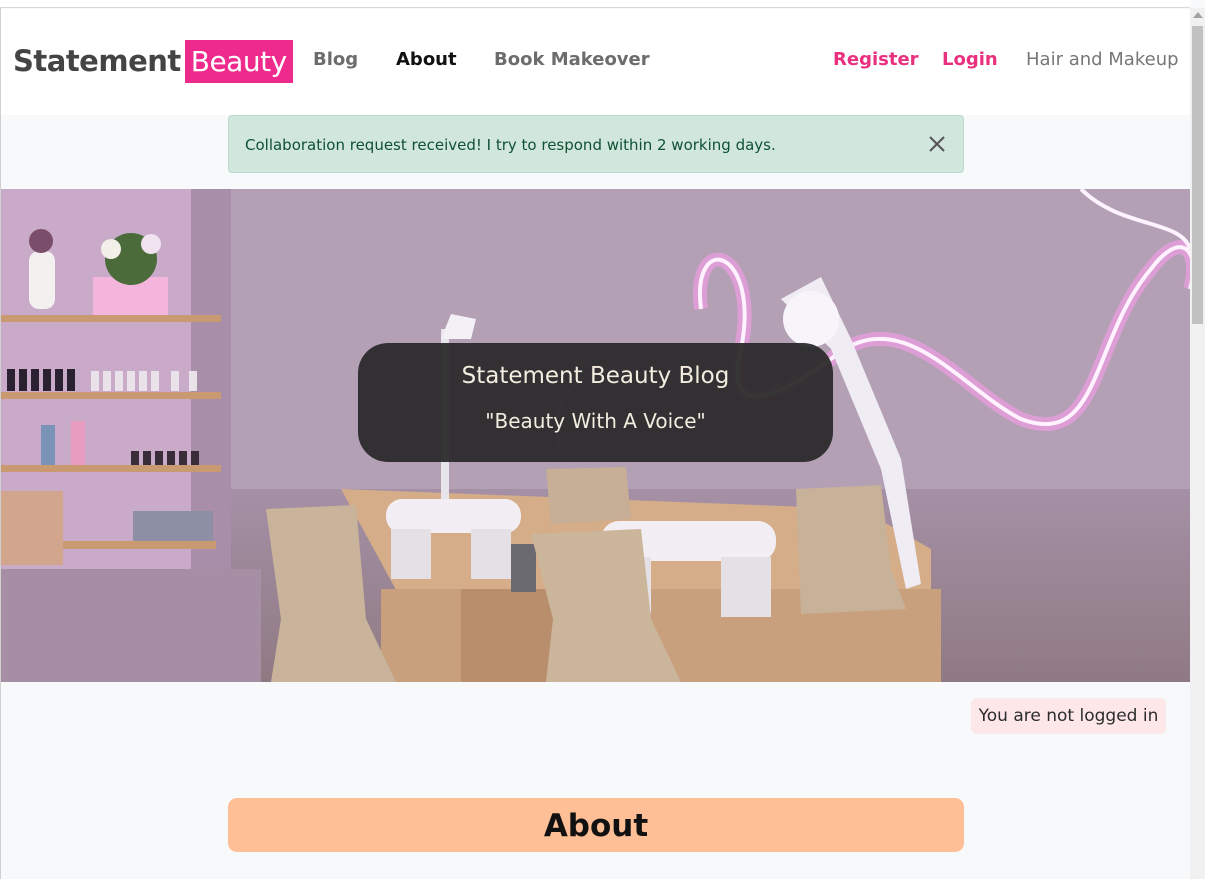 This screenshot has width=1205, height=879. I want to click on nav-link-register: Register, so click(876, 59).